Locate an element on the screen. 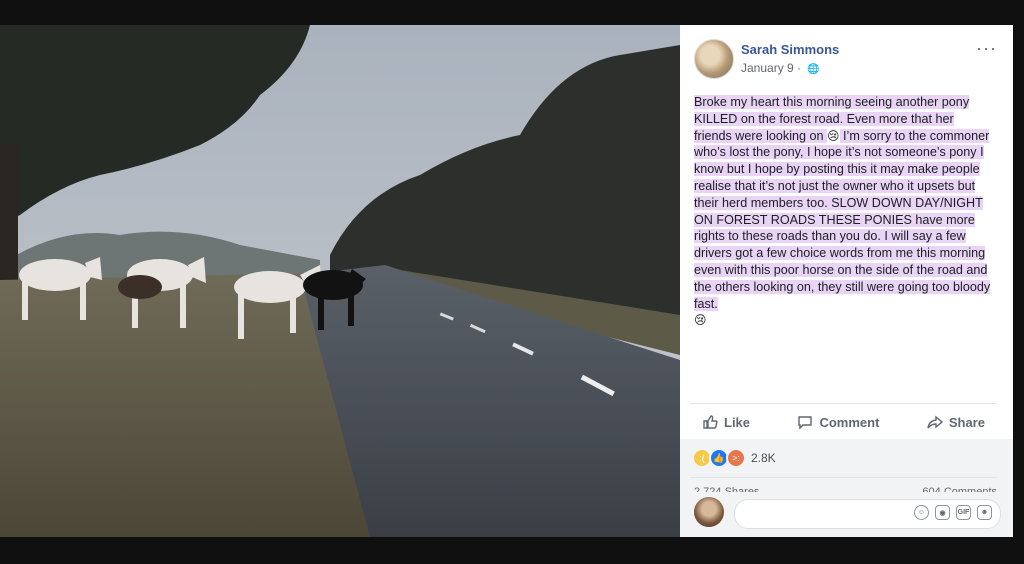 The height and width of the screenshot is (564, 1024). post-header: Sarah Simmons January 9 · 🌐 ··· is located at coordinates (846, 59).